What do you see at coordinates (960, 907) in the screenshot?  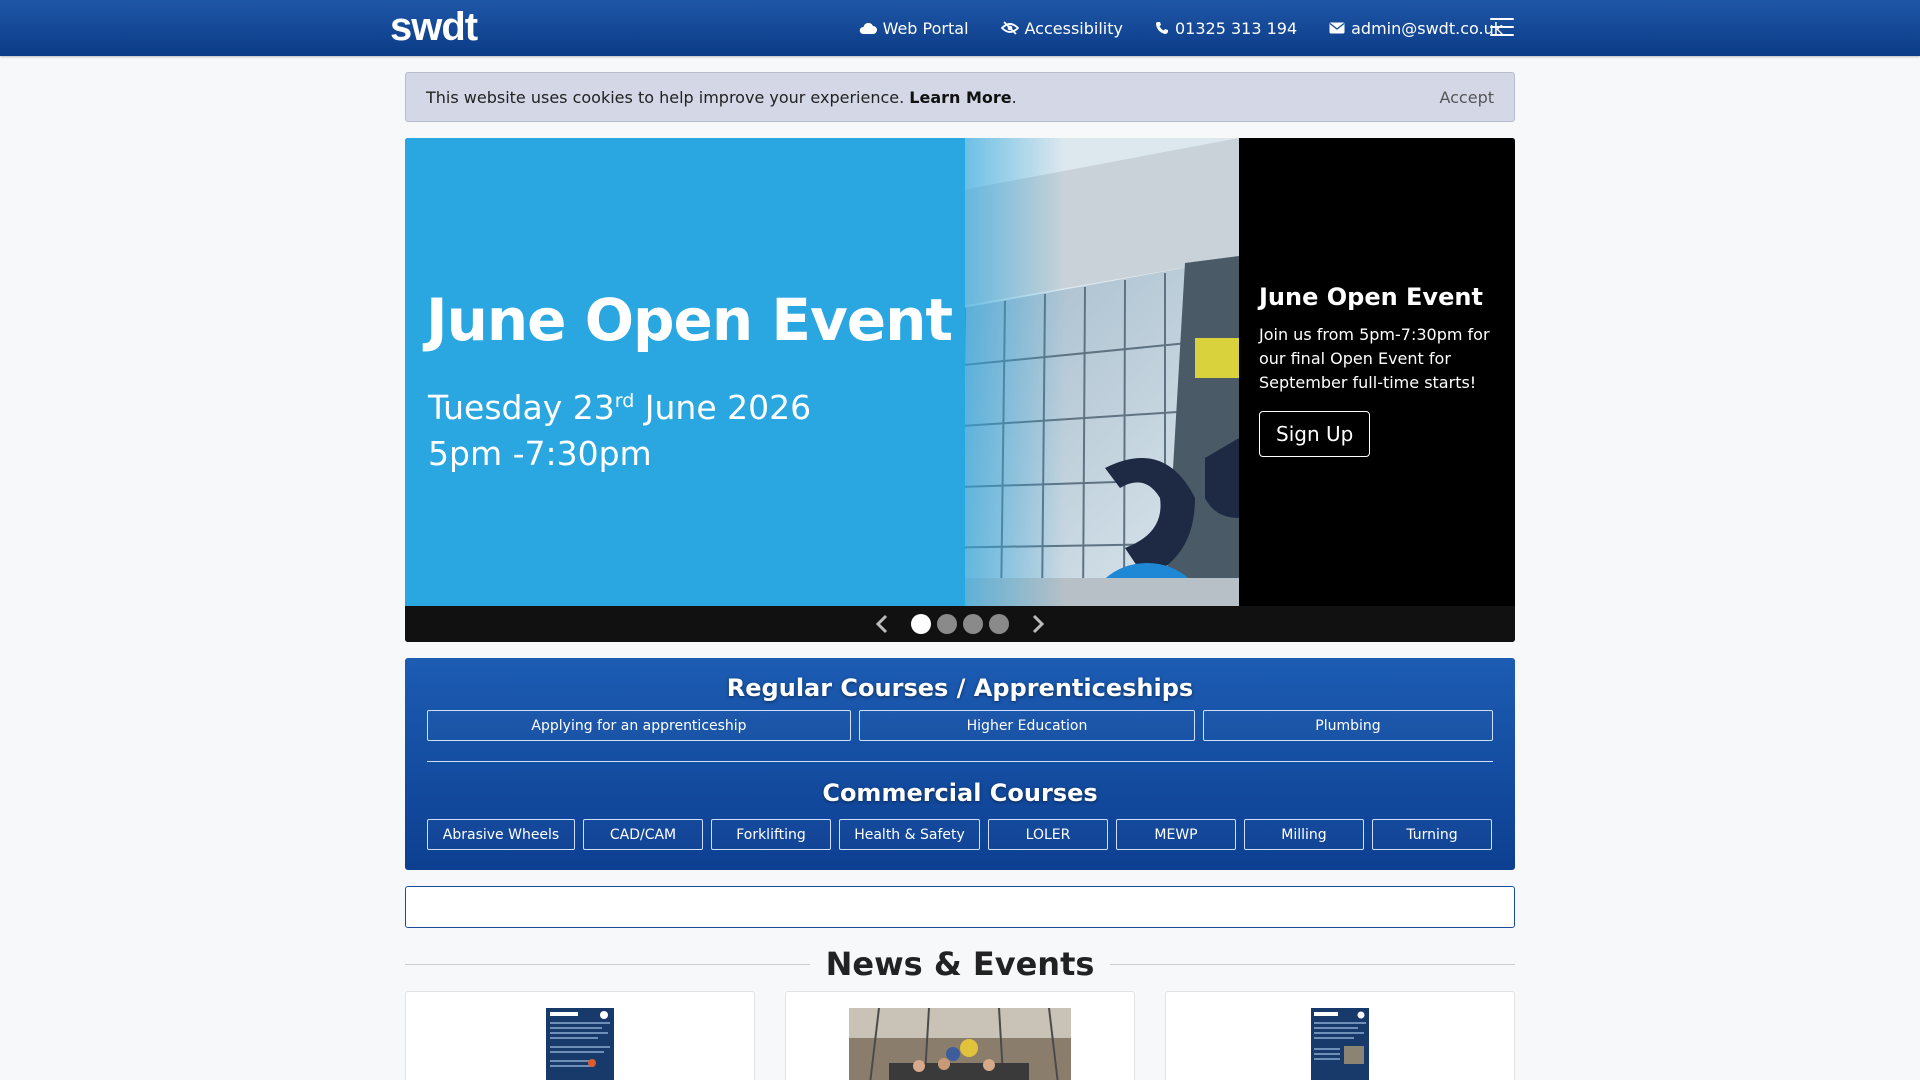 I see `empty-content-box` at bounding box center [960, 907].